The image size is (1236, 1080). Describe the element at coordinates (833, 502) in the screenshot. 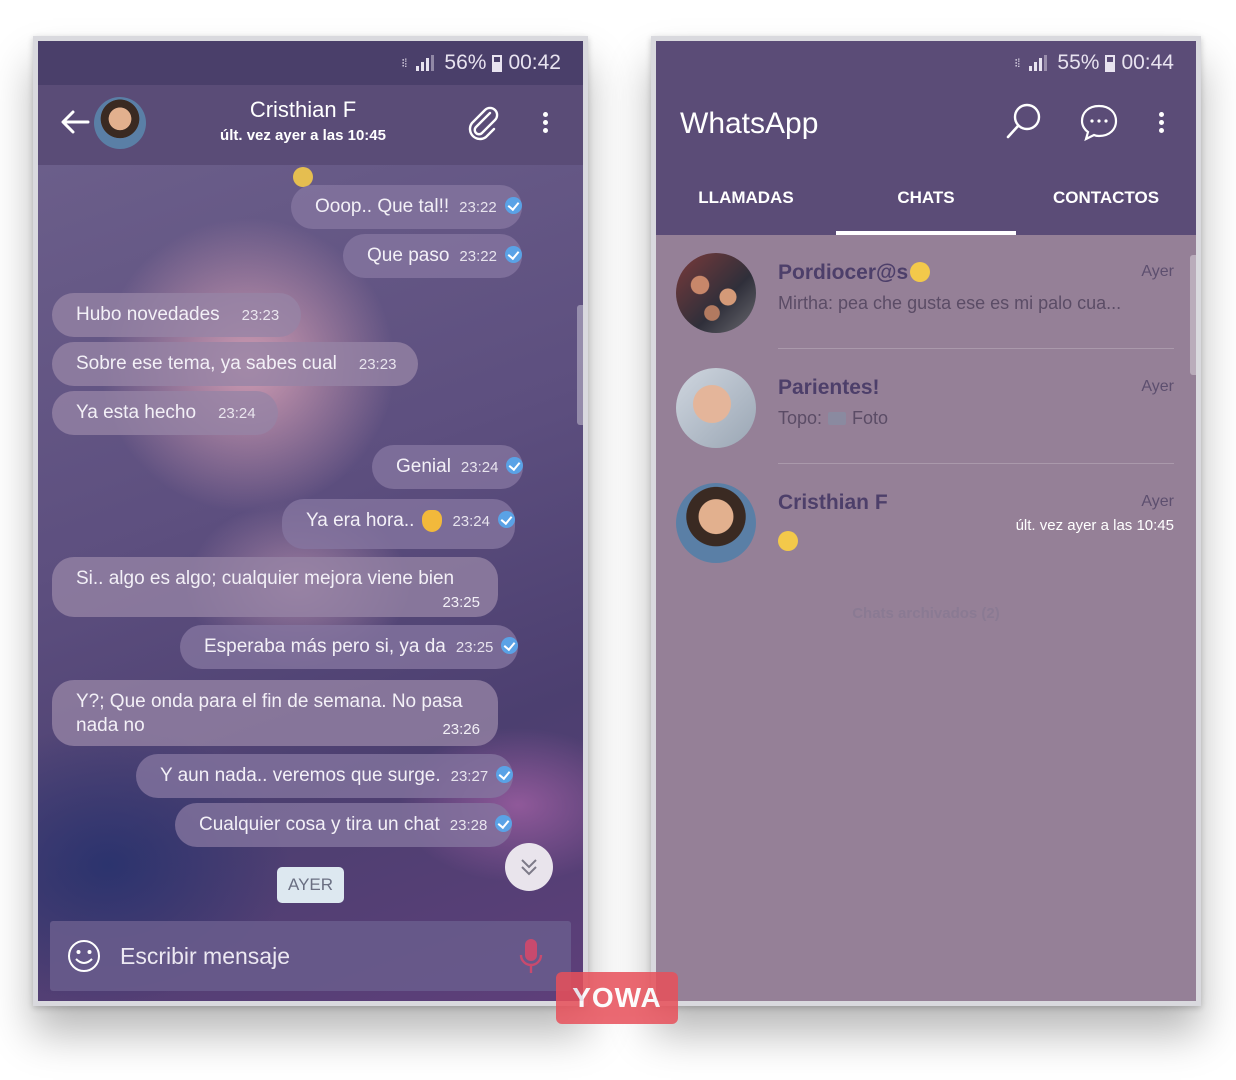

I see `chat-name: Cristhian F` at that location.